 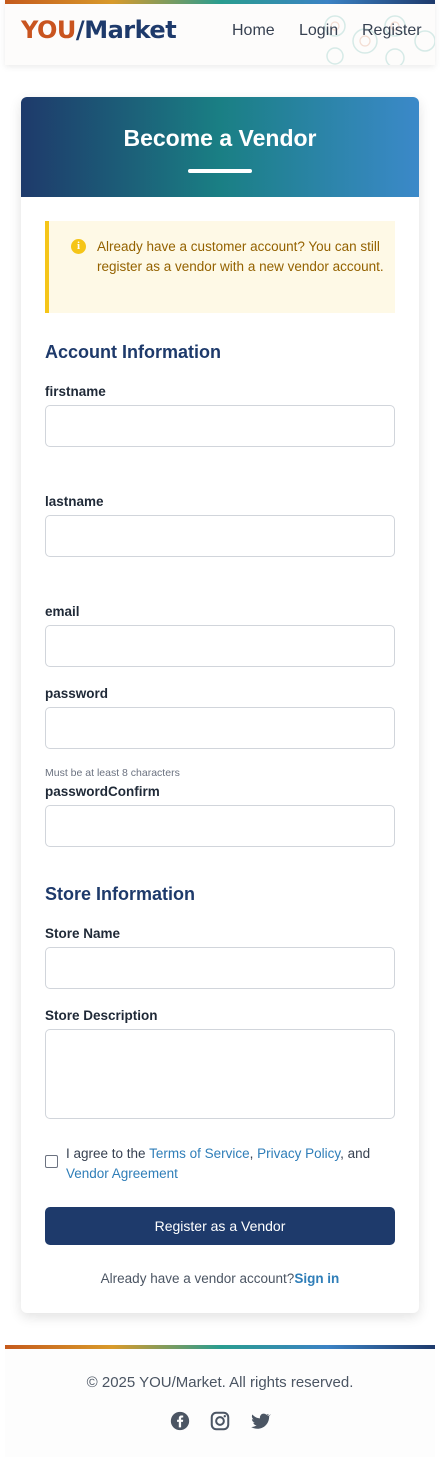 What do you see at coordinates (120, 894) in the screenshot?
I see `store-information-heading: Store Information` at bounding box center [120, 894].